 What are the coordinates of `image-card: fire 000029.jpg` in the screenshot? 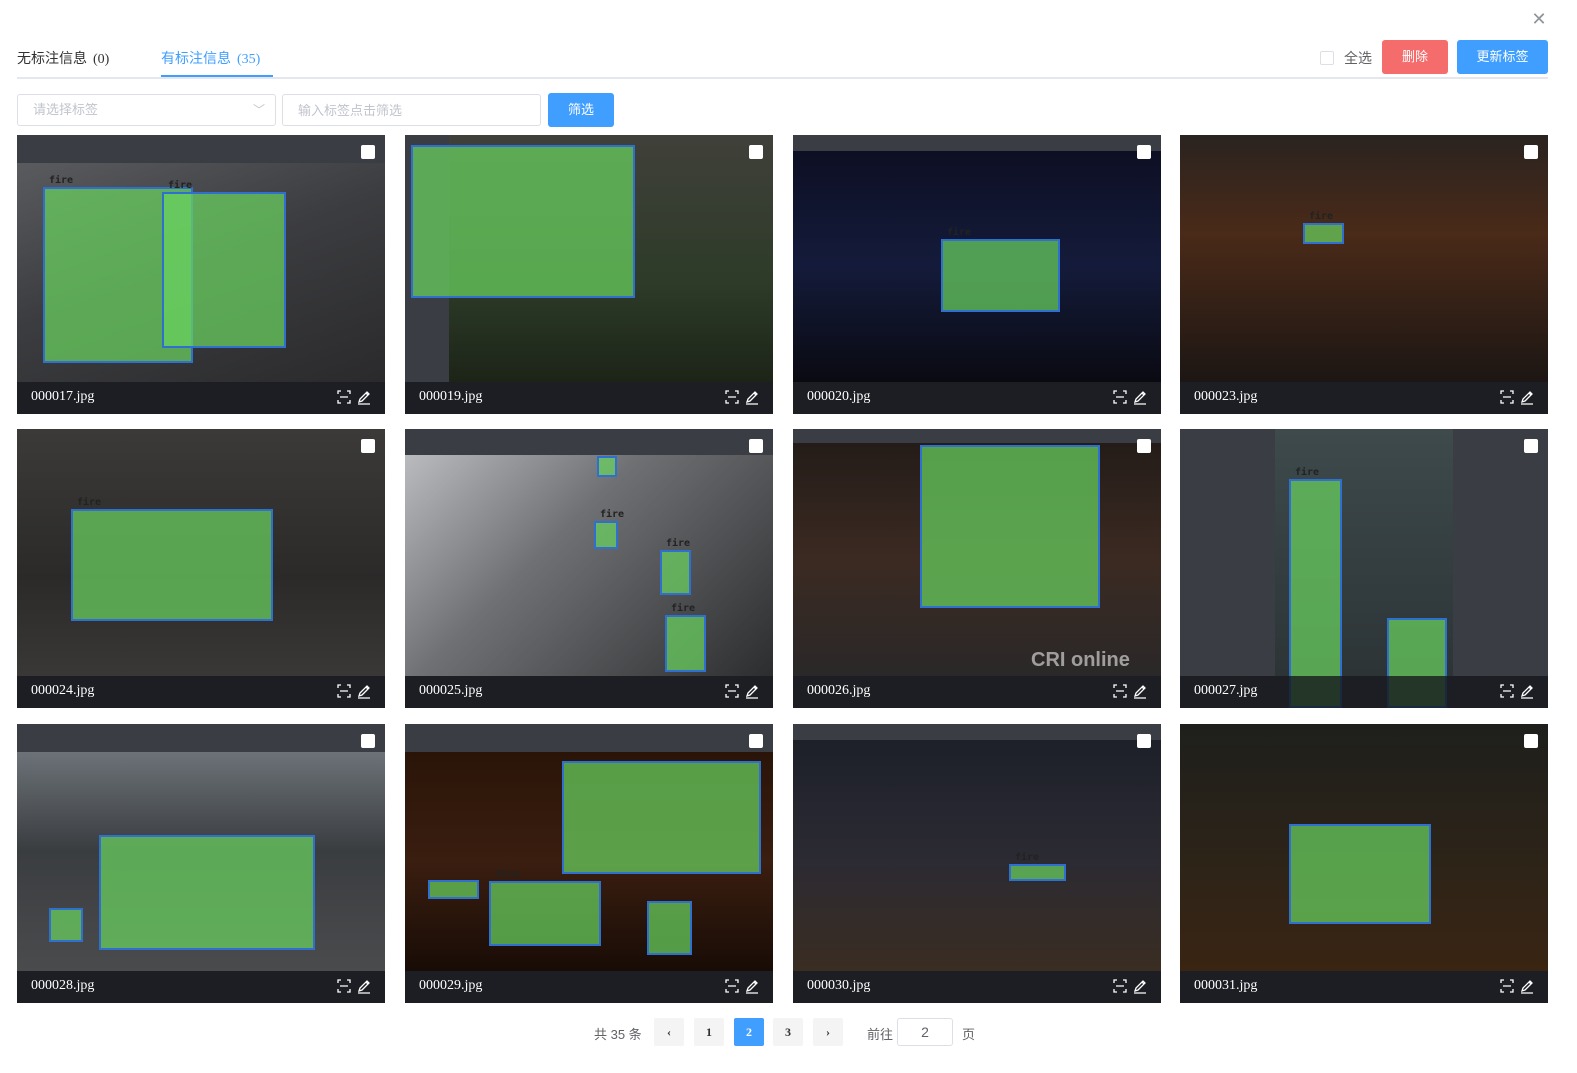 It's located at (589, 863).